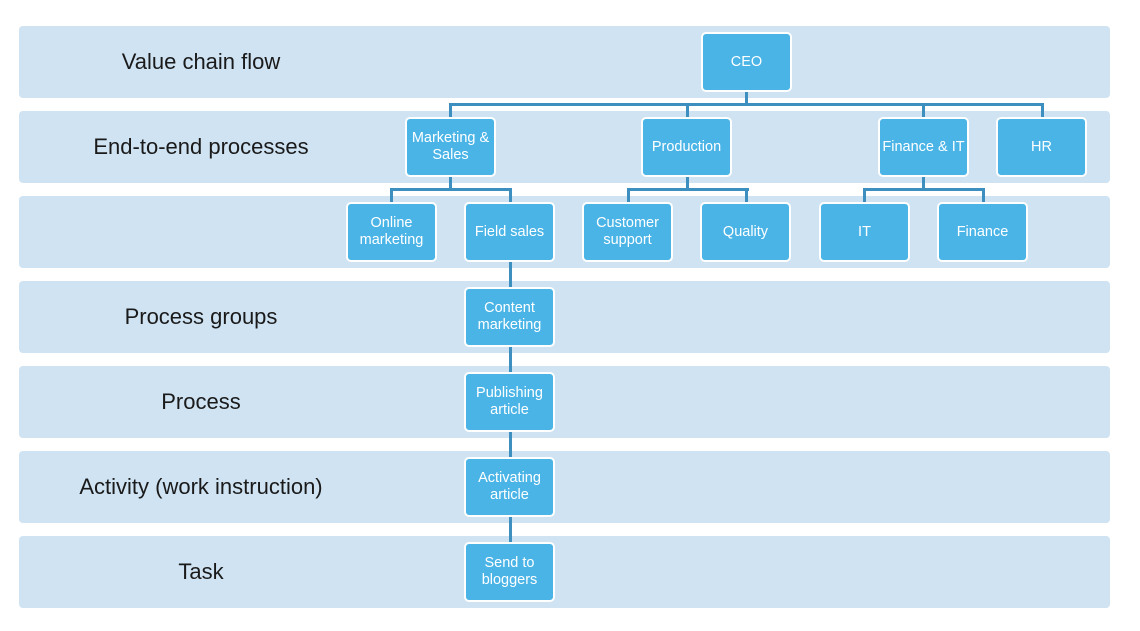 The width and height of the screenshot is (1140, 631). I want to click on band-label, so click(201, 232).